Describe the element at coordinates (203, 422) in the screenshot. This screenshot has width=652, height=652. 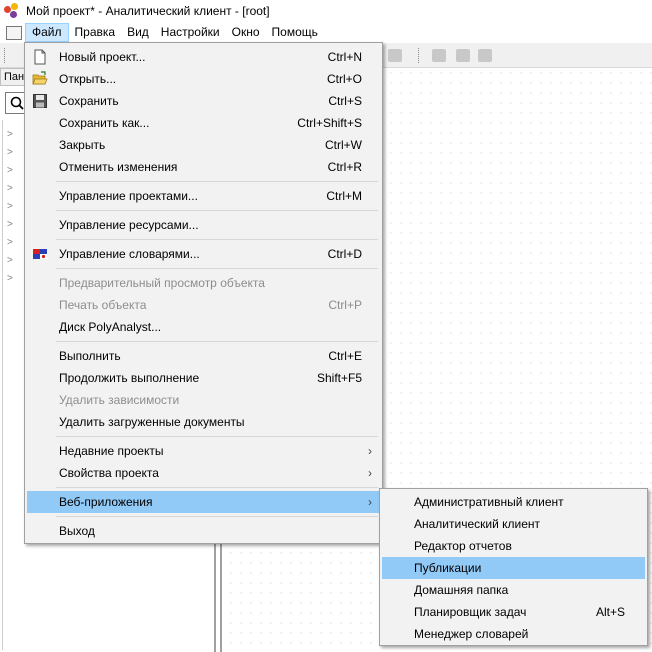
I see `menu-item-delete-loaded-documents: Удалить загруженные документы` at that location.